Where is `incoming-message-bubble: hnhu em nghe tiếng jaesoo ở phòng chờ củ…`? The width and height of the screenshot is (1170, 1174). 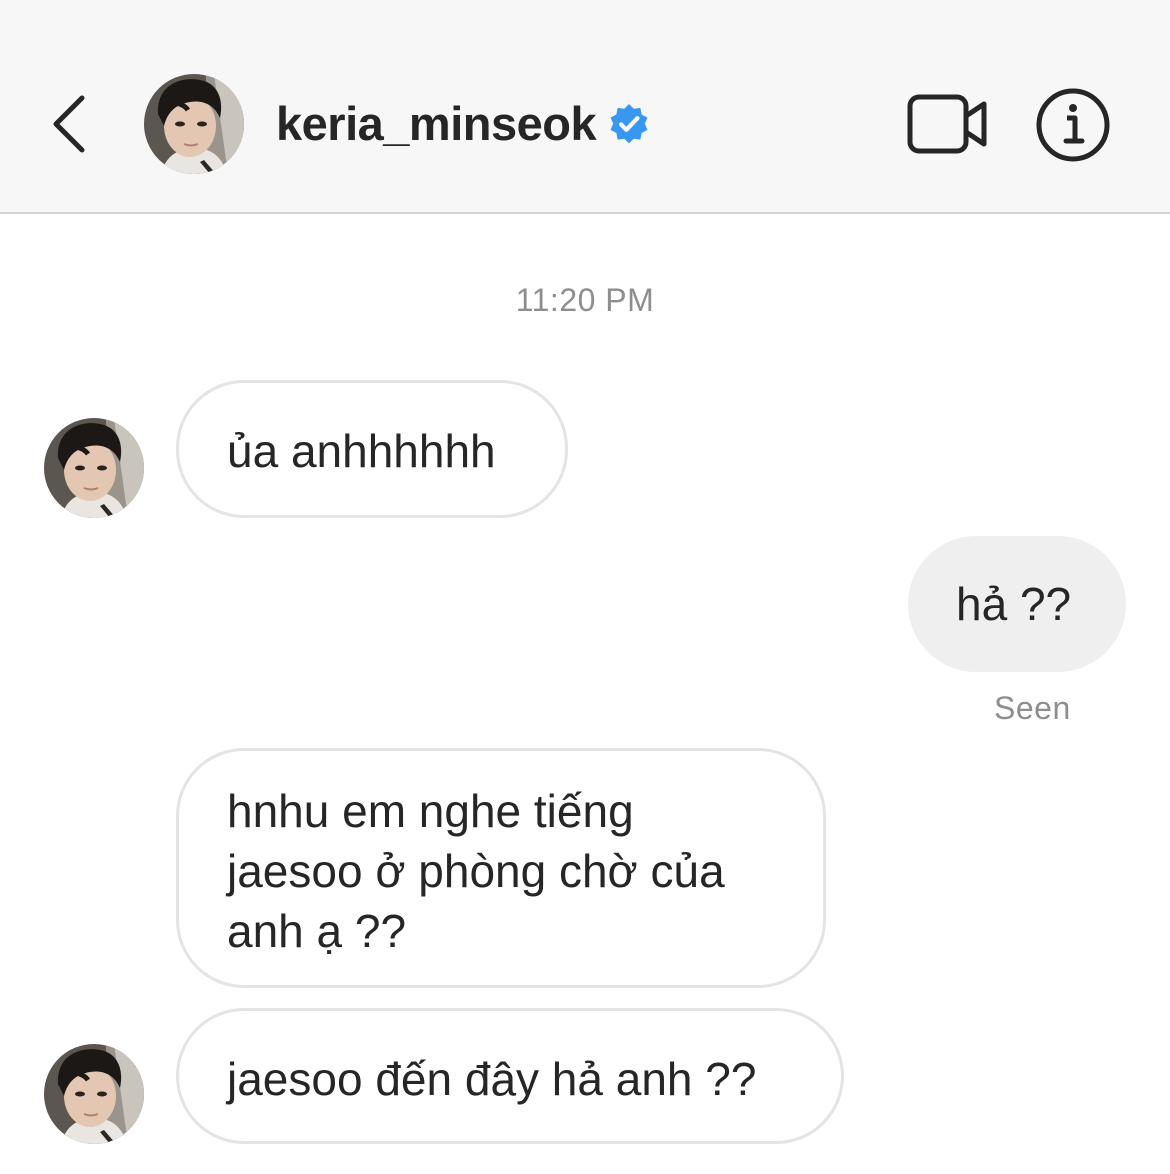
incoming-message-bubble: hnhu em nghe tiếng jaesoo ở phòng chờ củ… is located at coordinates (501, 868).